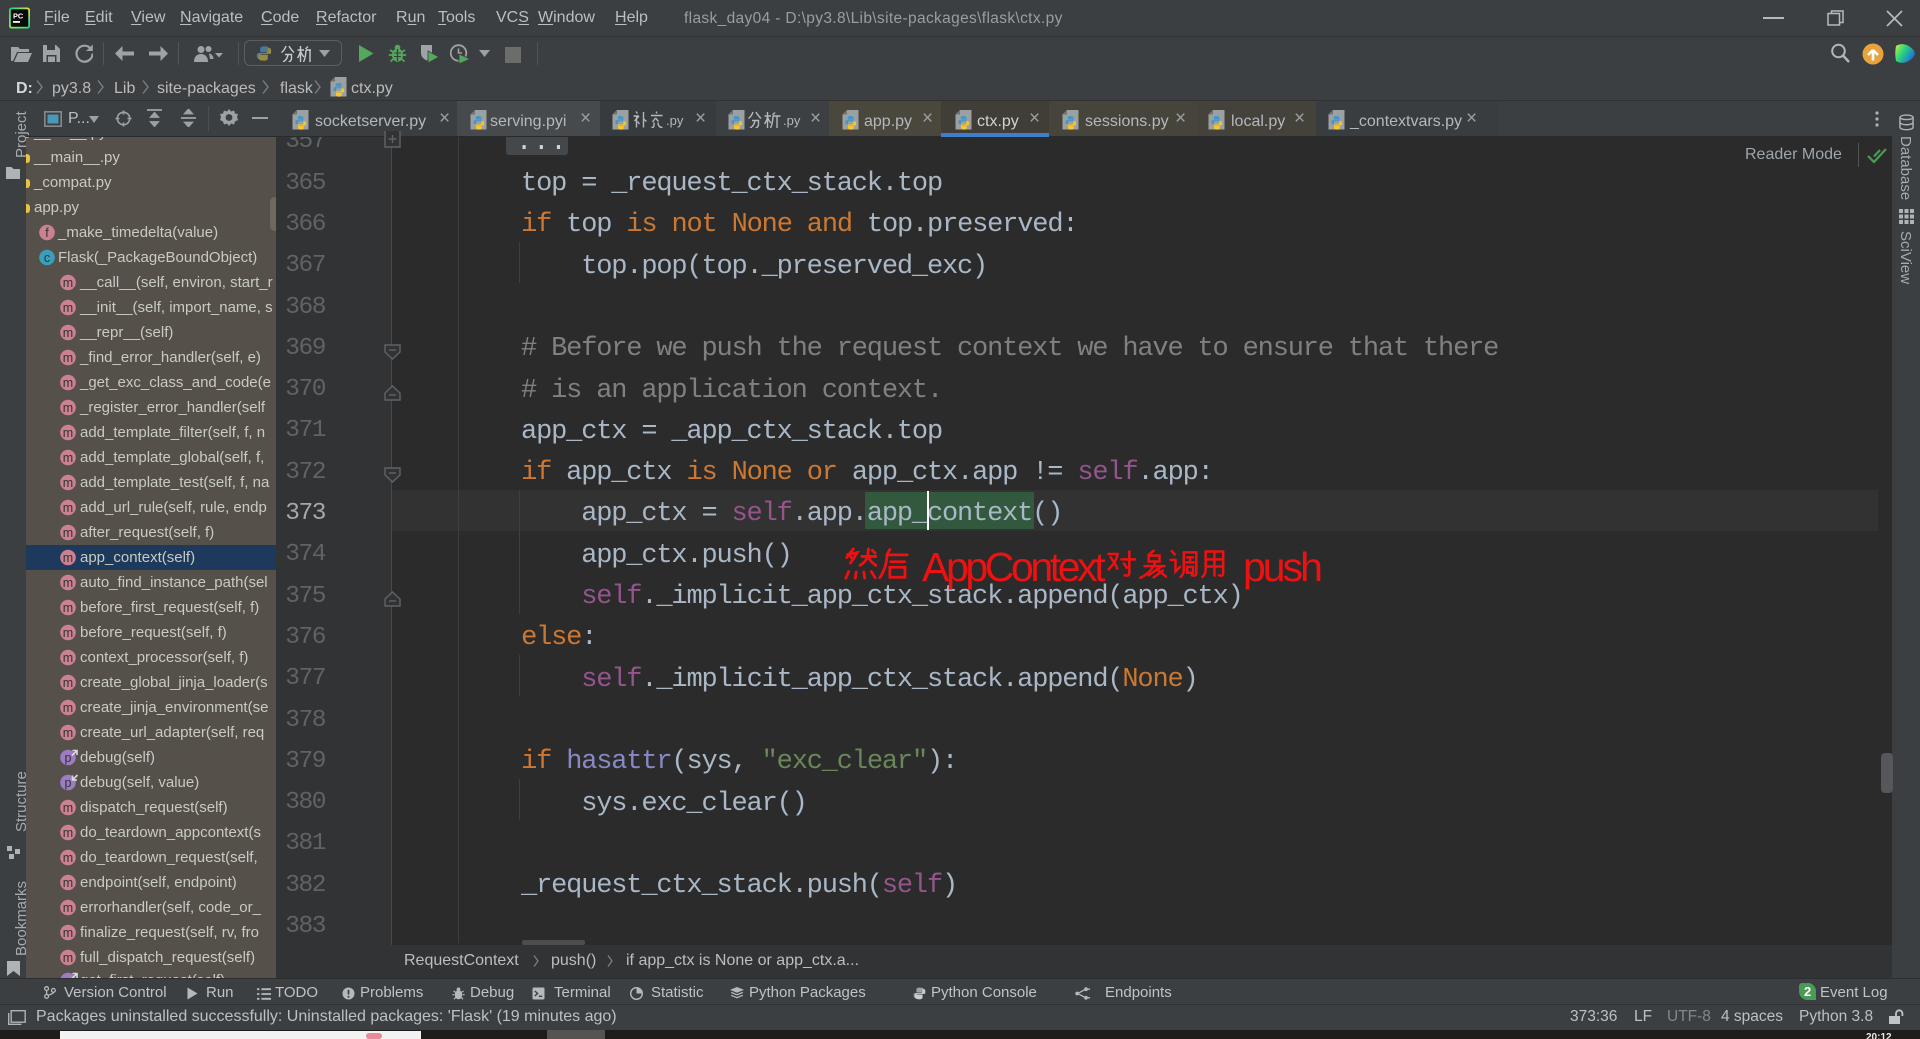  What do you see at coordinates (18, 15) in the screenshot?
I see `svg-text: PC` at bounding box center [18, 15].